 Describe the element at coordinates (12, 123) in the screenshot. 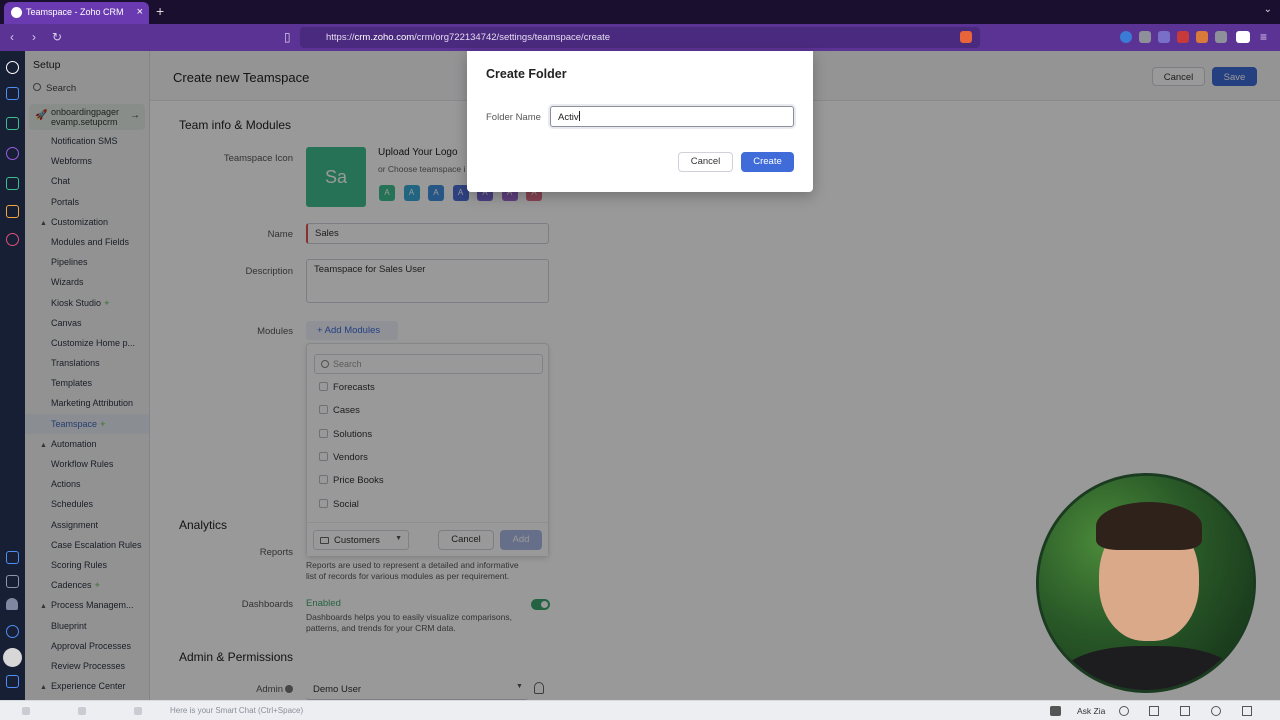

I see `analytics-icon` at that location.